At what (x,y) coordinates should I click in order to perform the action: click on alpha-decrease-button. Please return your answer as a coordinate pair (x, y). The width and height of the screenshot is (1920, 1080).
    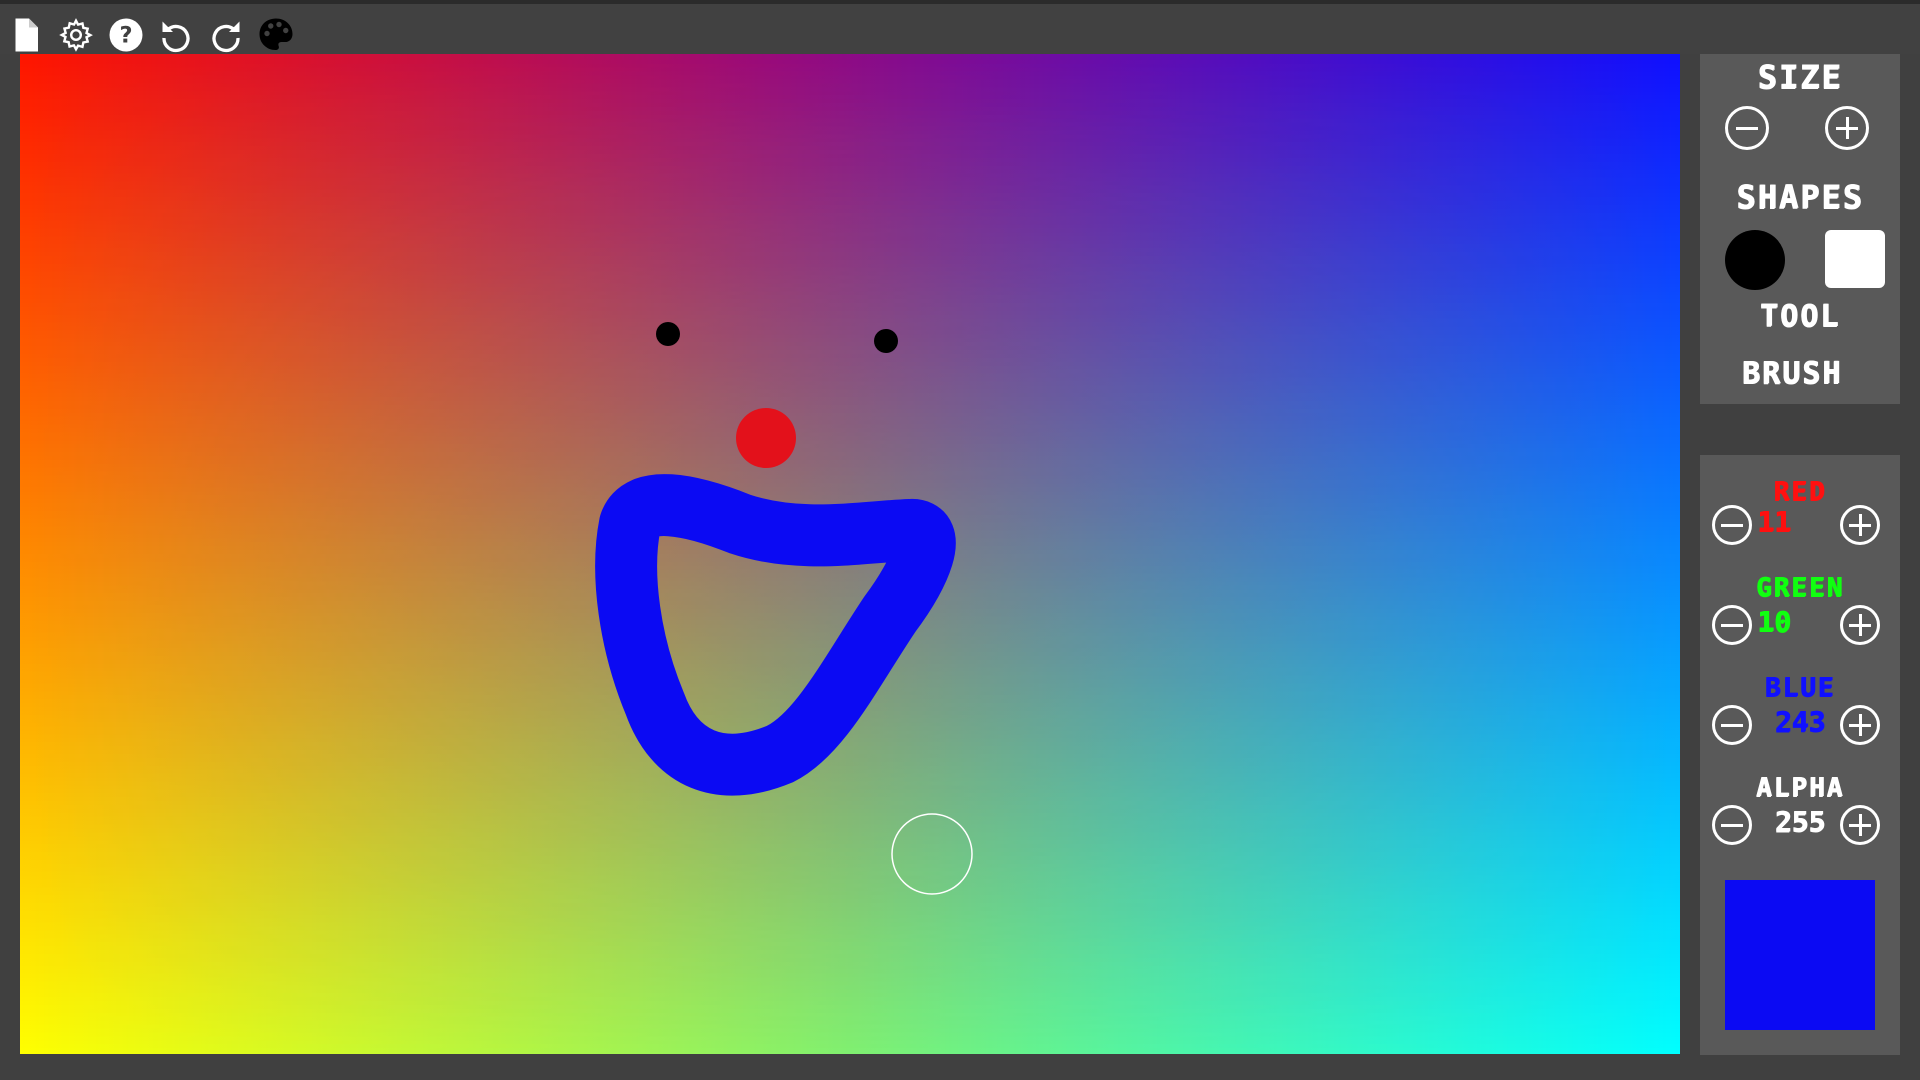
    Looking at the image, I should click on (1732, 825).